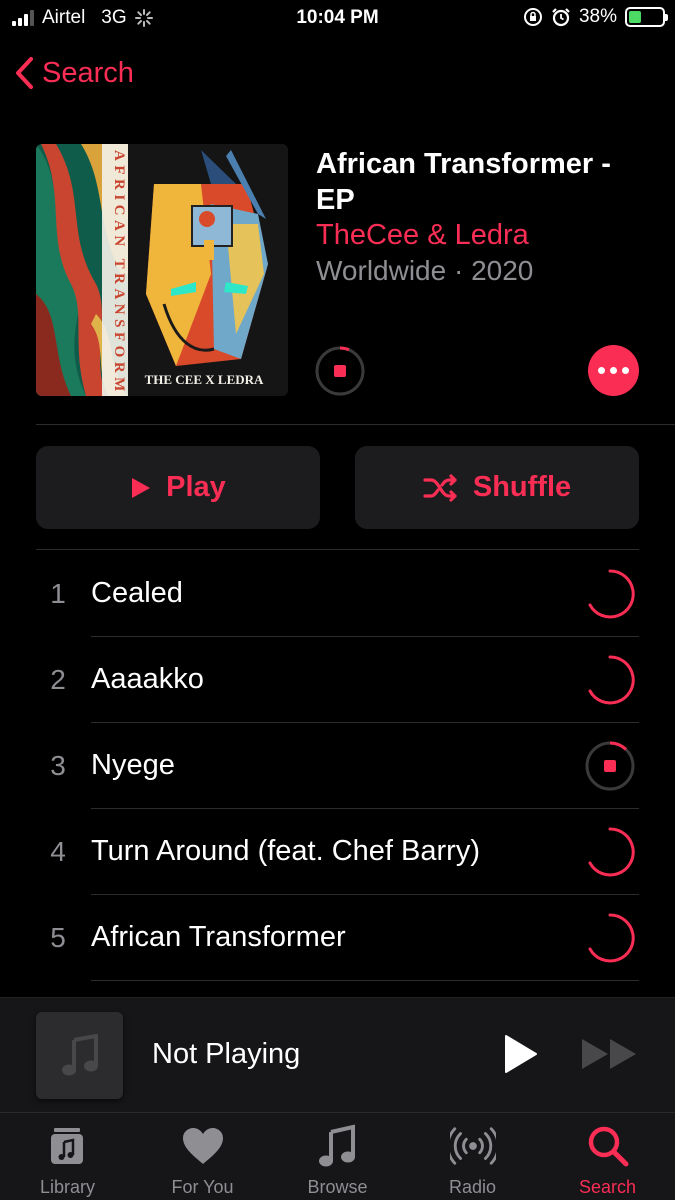  Describe the element at coordinates (58, 765) in the screenshot. I see `track-number: 3` at that location.